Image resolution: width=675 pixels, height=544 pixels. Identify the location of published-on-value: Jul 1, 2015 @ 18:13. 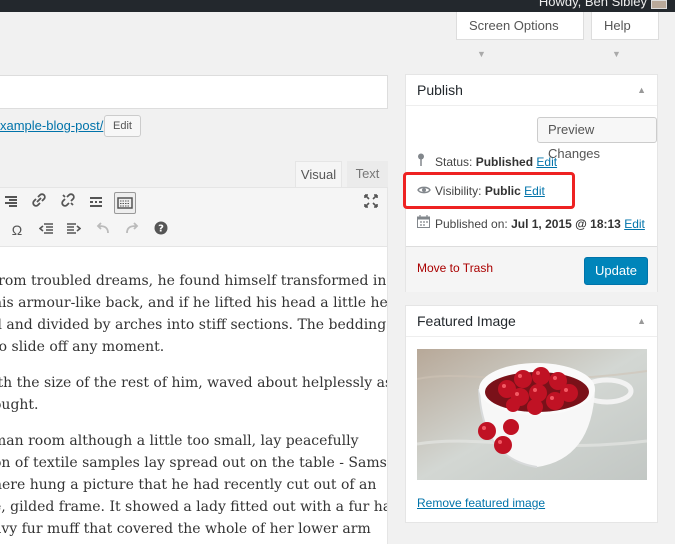
(566, 224).